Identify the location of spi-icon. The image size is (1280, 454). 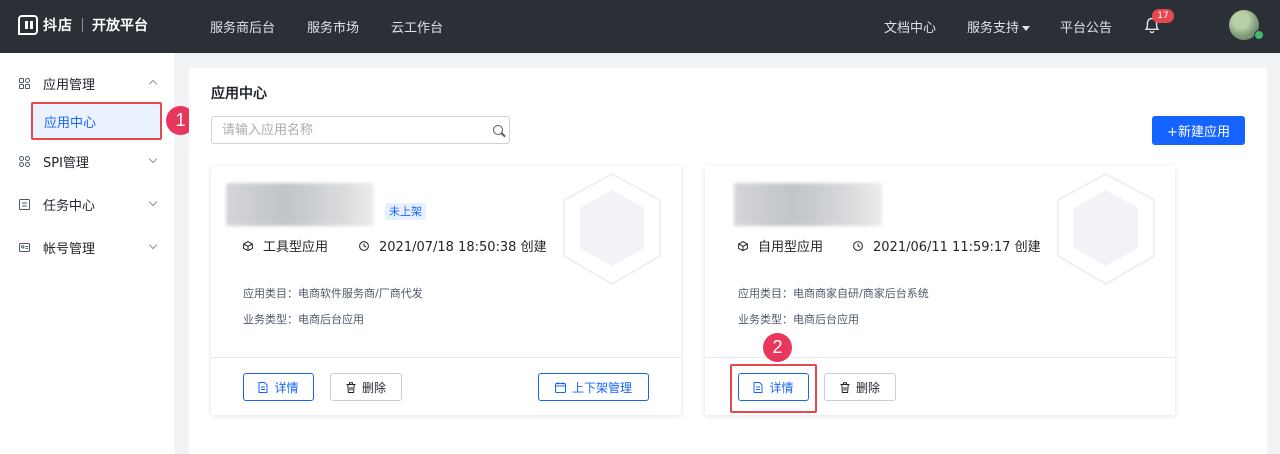
(24, 161).